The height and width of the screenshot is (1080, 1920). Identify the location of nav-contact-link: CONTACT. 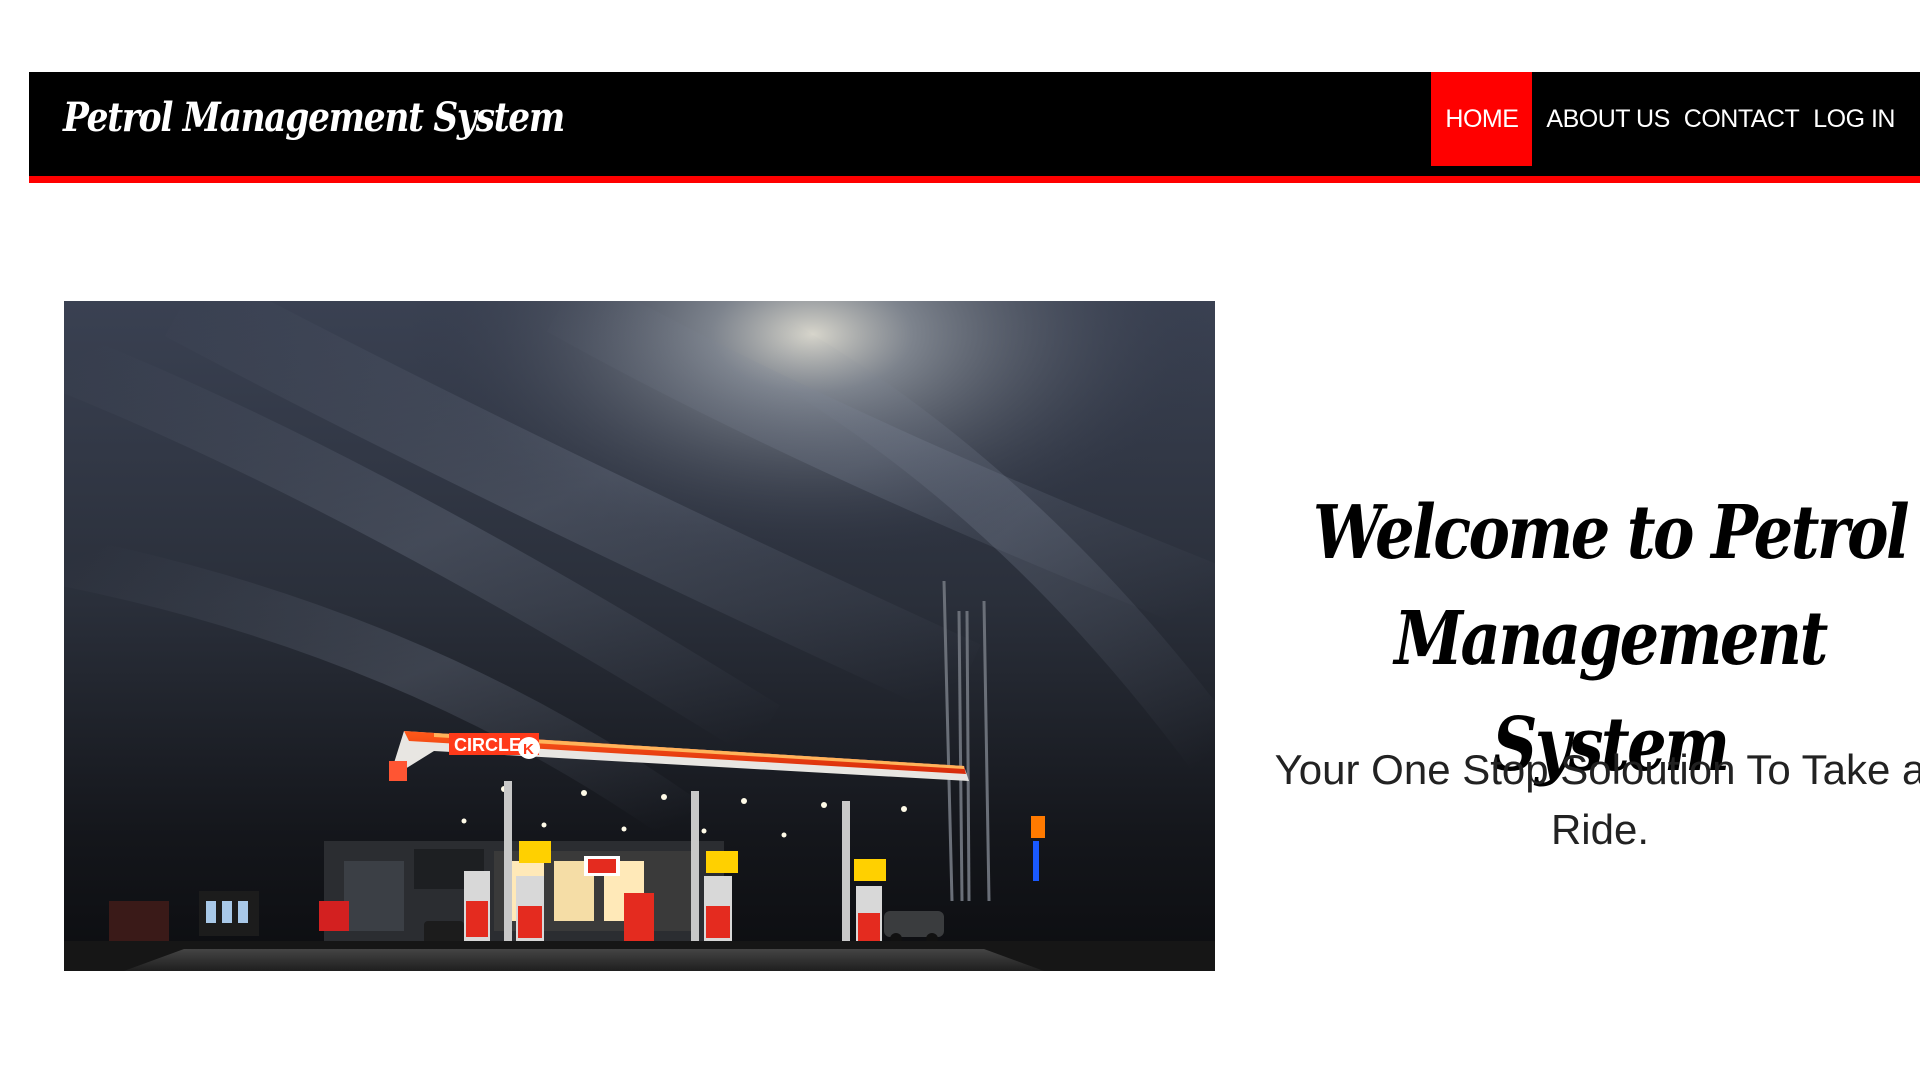
(1741, 119).